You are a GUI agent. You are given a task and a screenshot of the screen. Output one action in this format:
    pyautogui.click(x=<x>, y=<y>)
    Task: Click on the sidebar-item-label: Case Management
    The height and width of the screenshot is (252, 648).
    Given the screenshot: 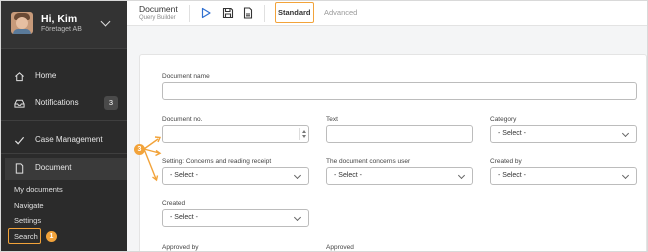 What is the action you would take?
    pyautogui.click(x=69, y=139)
    